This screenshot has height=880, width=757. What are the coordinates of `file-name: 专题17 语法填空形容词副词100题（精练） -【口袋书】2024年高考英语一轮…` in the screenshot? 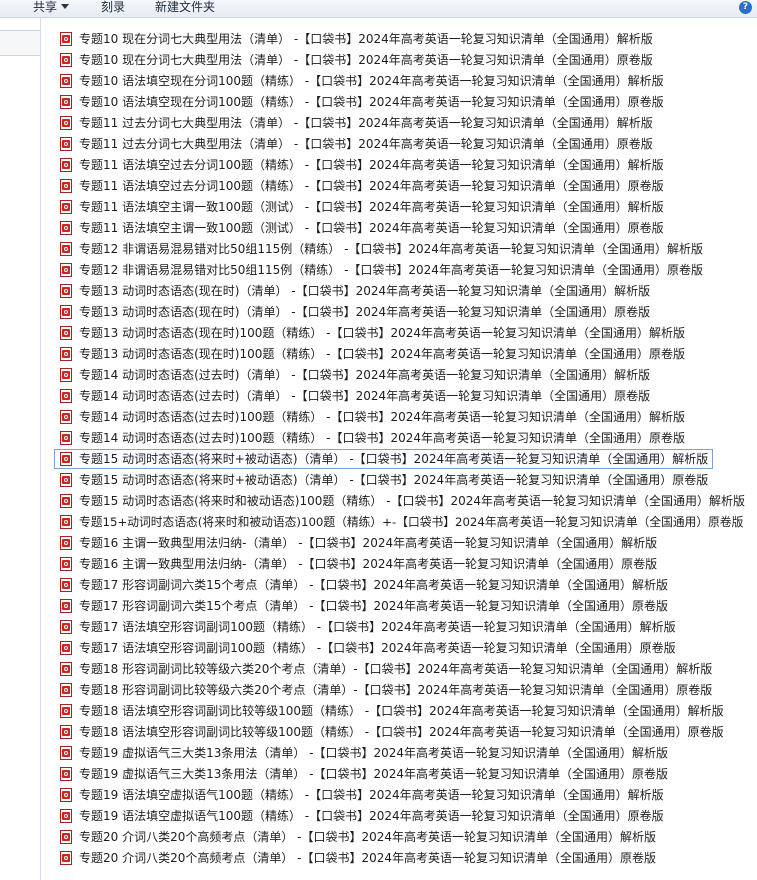 It's located at (377, 627).